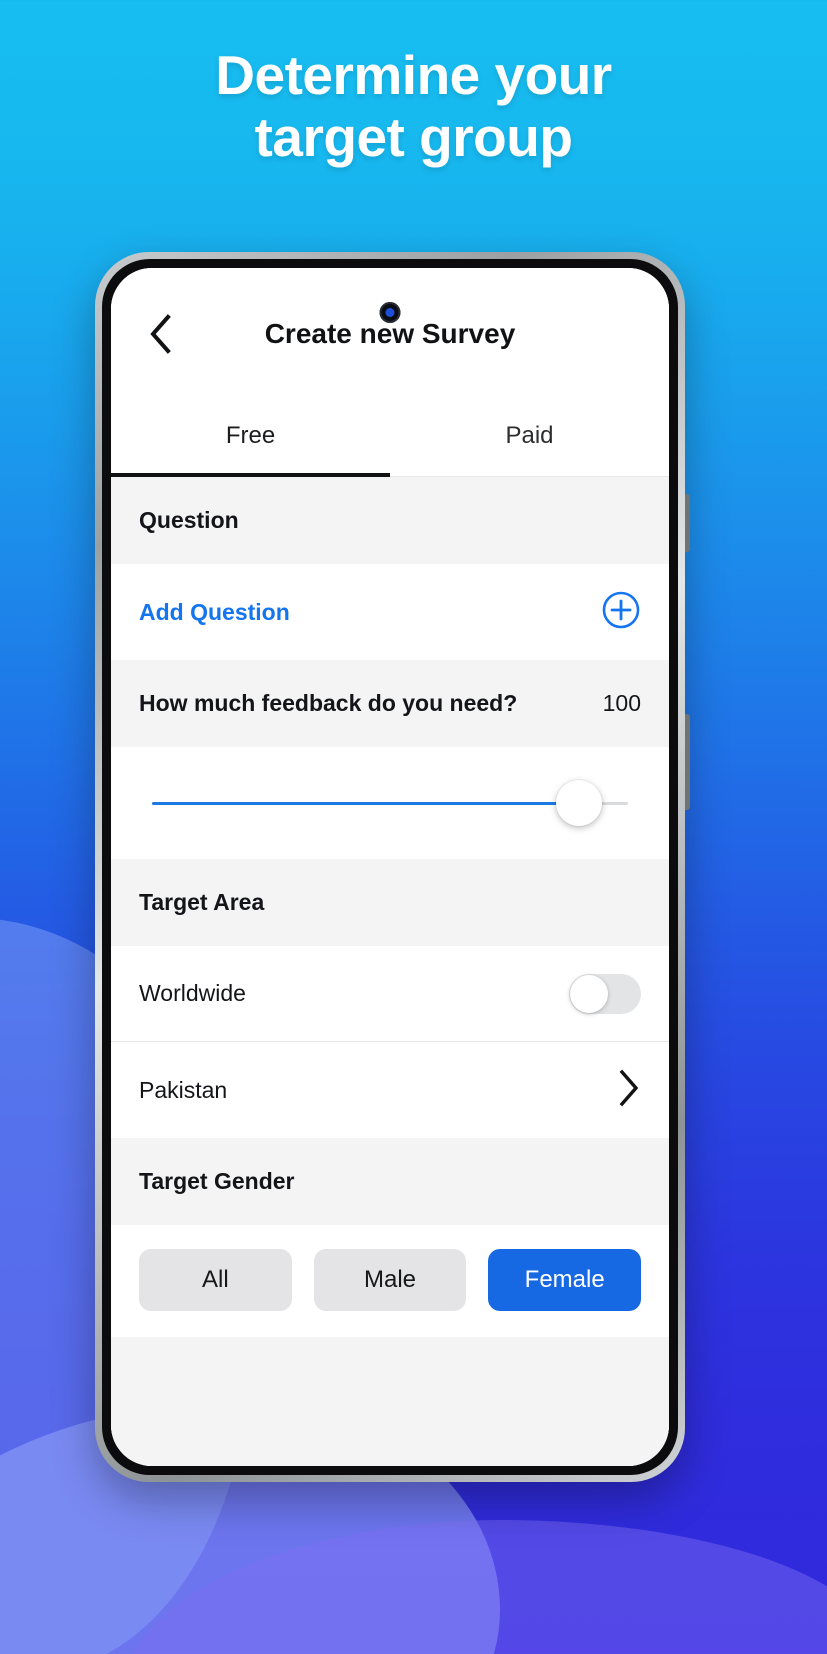  Describe the element at coordinates (328, 703) in the screenshot. I see `feedback-amount-label: How much feedback do you need?` at that location.